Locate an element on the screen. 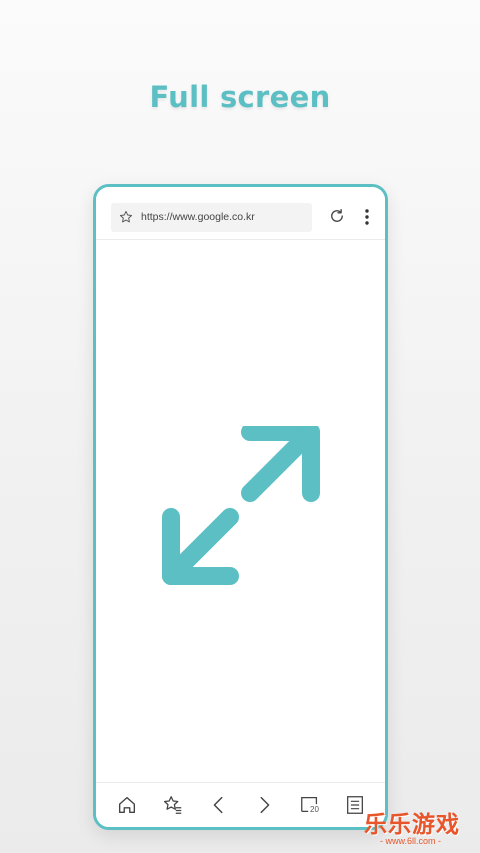 Image resolution: width=480 pixels, height=853 pixels. headline-title: Full screen is located at coordinates (240, 97).